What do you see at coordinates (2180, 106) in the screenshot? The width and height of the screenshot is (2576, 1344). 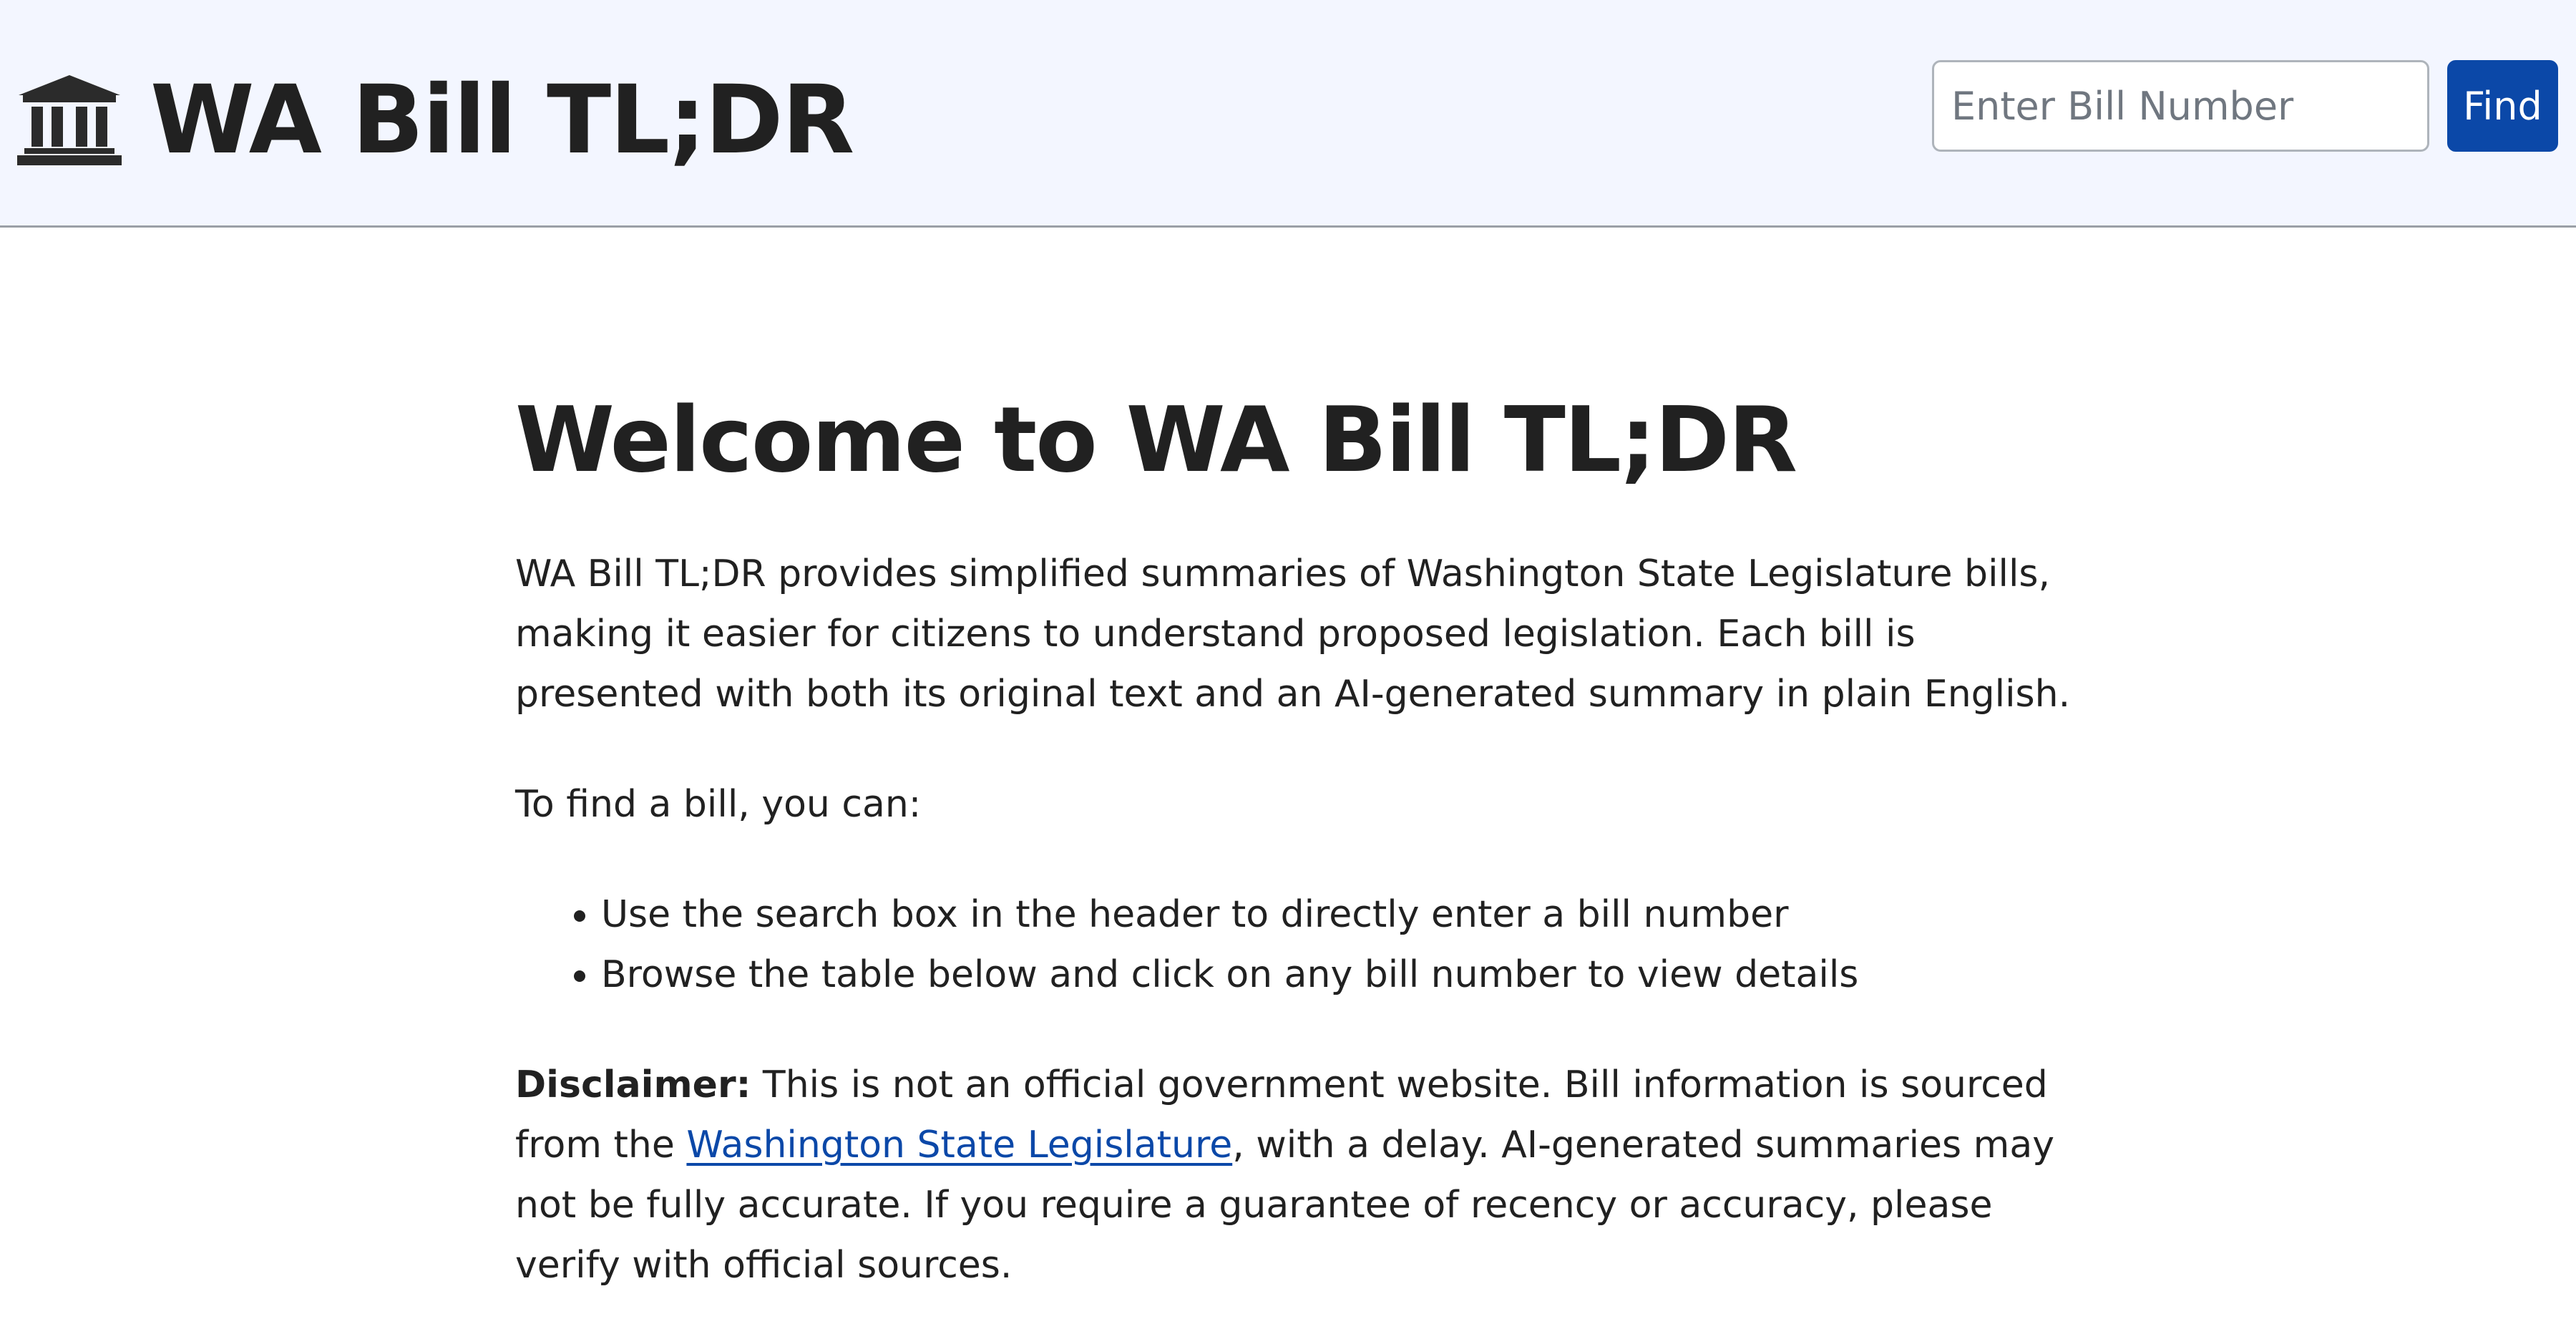 I see `bill-number-input` at bounding box center [2180, 106].